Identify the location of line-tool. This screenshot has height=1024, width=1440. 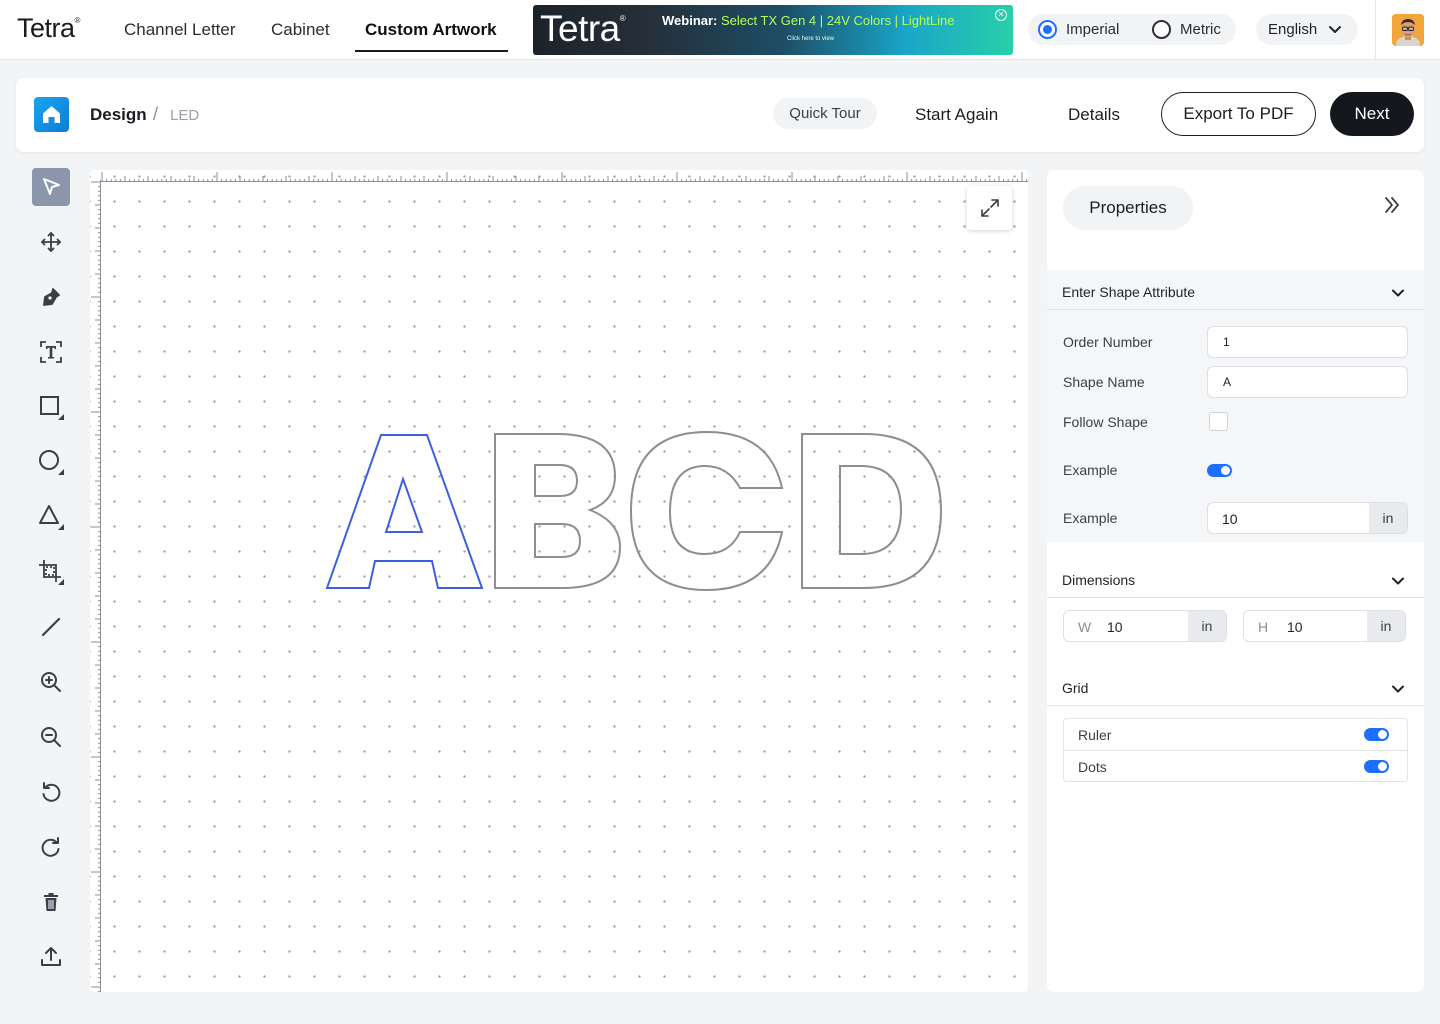
(51, 627).